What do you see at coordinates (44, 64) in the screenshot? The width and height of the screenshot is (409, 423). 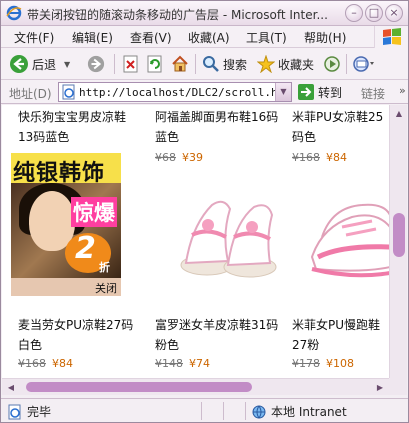 I see `back-label: 后退` at bounding box center [44, 64].